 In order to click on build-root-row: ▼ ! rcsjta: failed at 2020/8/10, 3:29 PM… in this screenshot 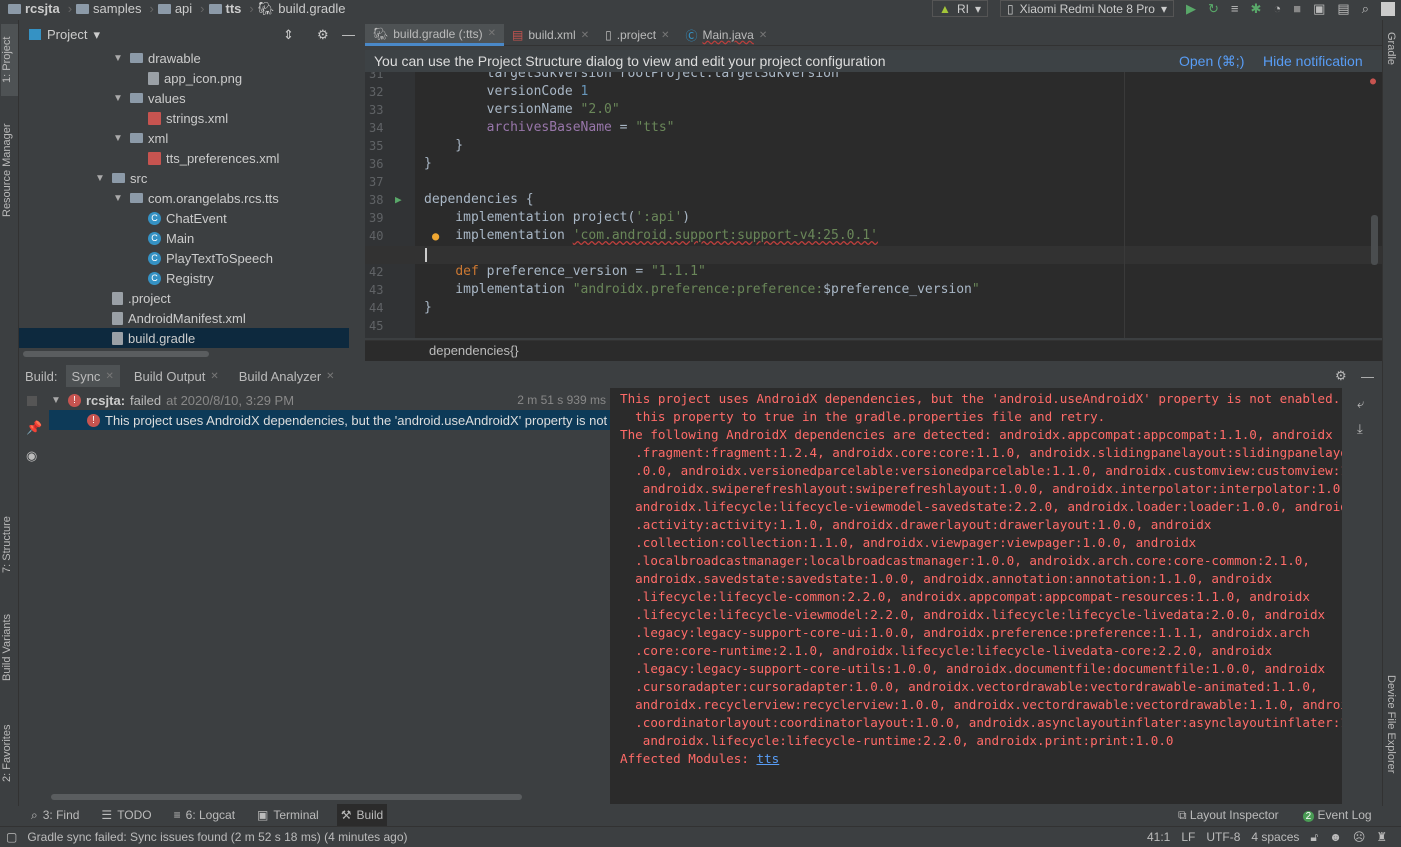, I will do `click(330, 400)`.